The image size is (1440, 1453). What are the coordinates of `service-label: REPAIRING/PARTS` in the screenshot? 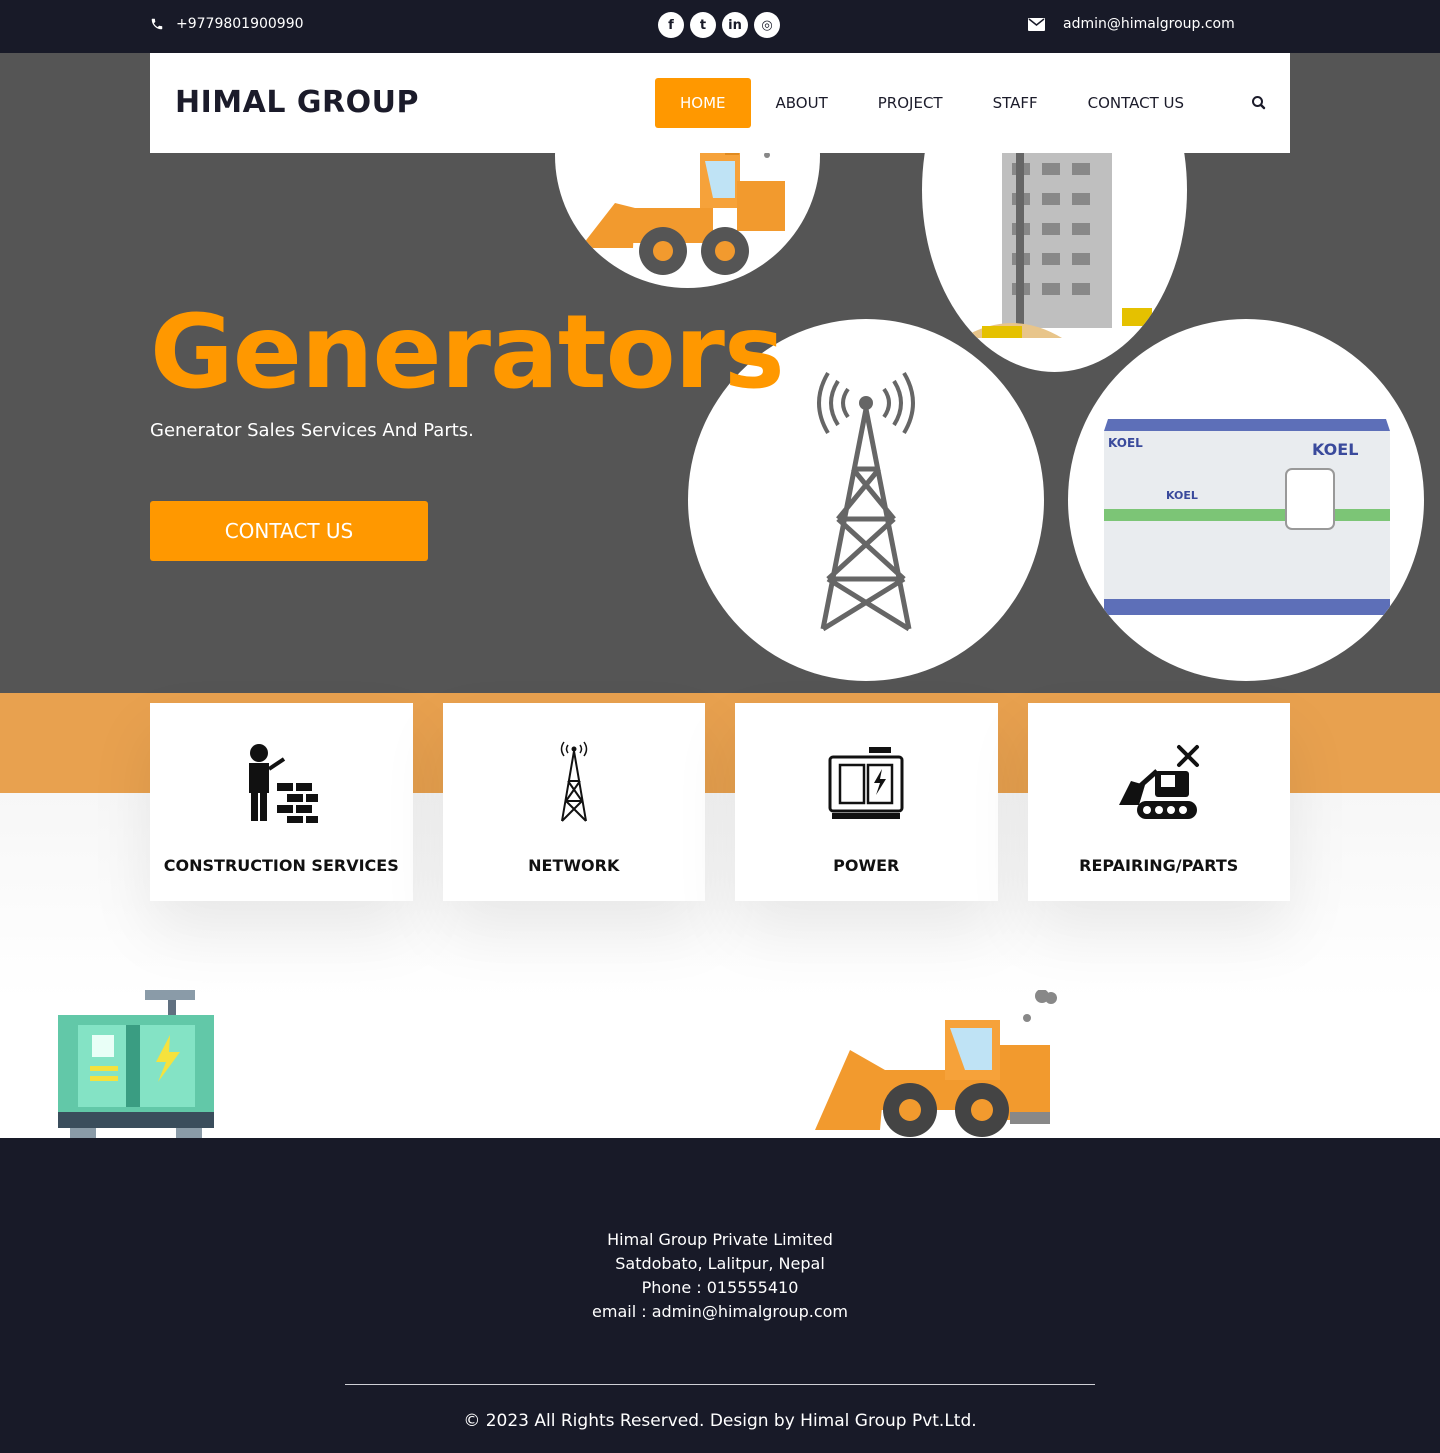 It's located at (1159, 865).